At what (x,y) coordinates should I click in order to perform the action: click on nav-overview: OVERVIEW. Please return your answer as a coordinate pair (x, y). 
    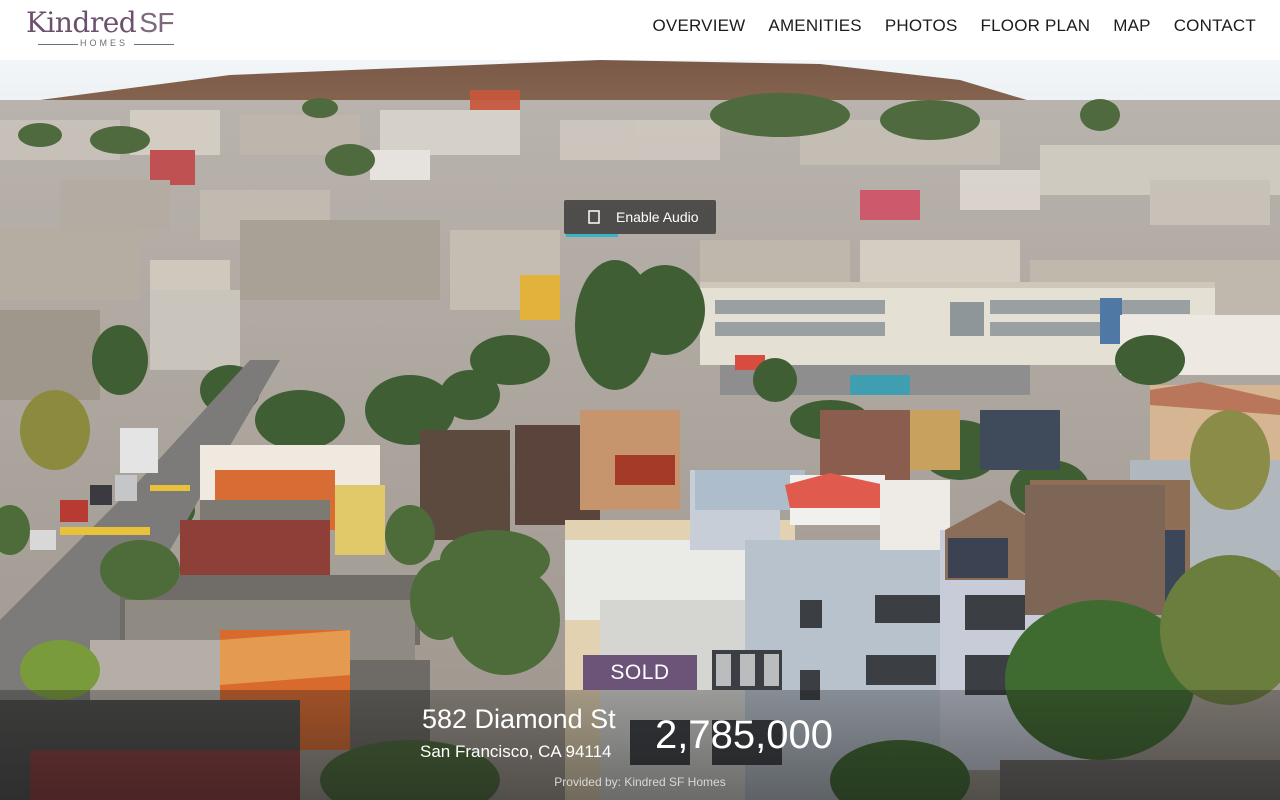
    Looking at the image, I should click on (698, 26).